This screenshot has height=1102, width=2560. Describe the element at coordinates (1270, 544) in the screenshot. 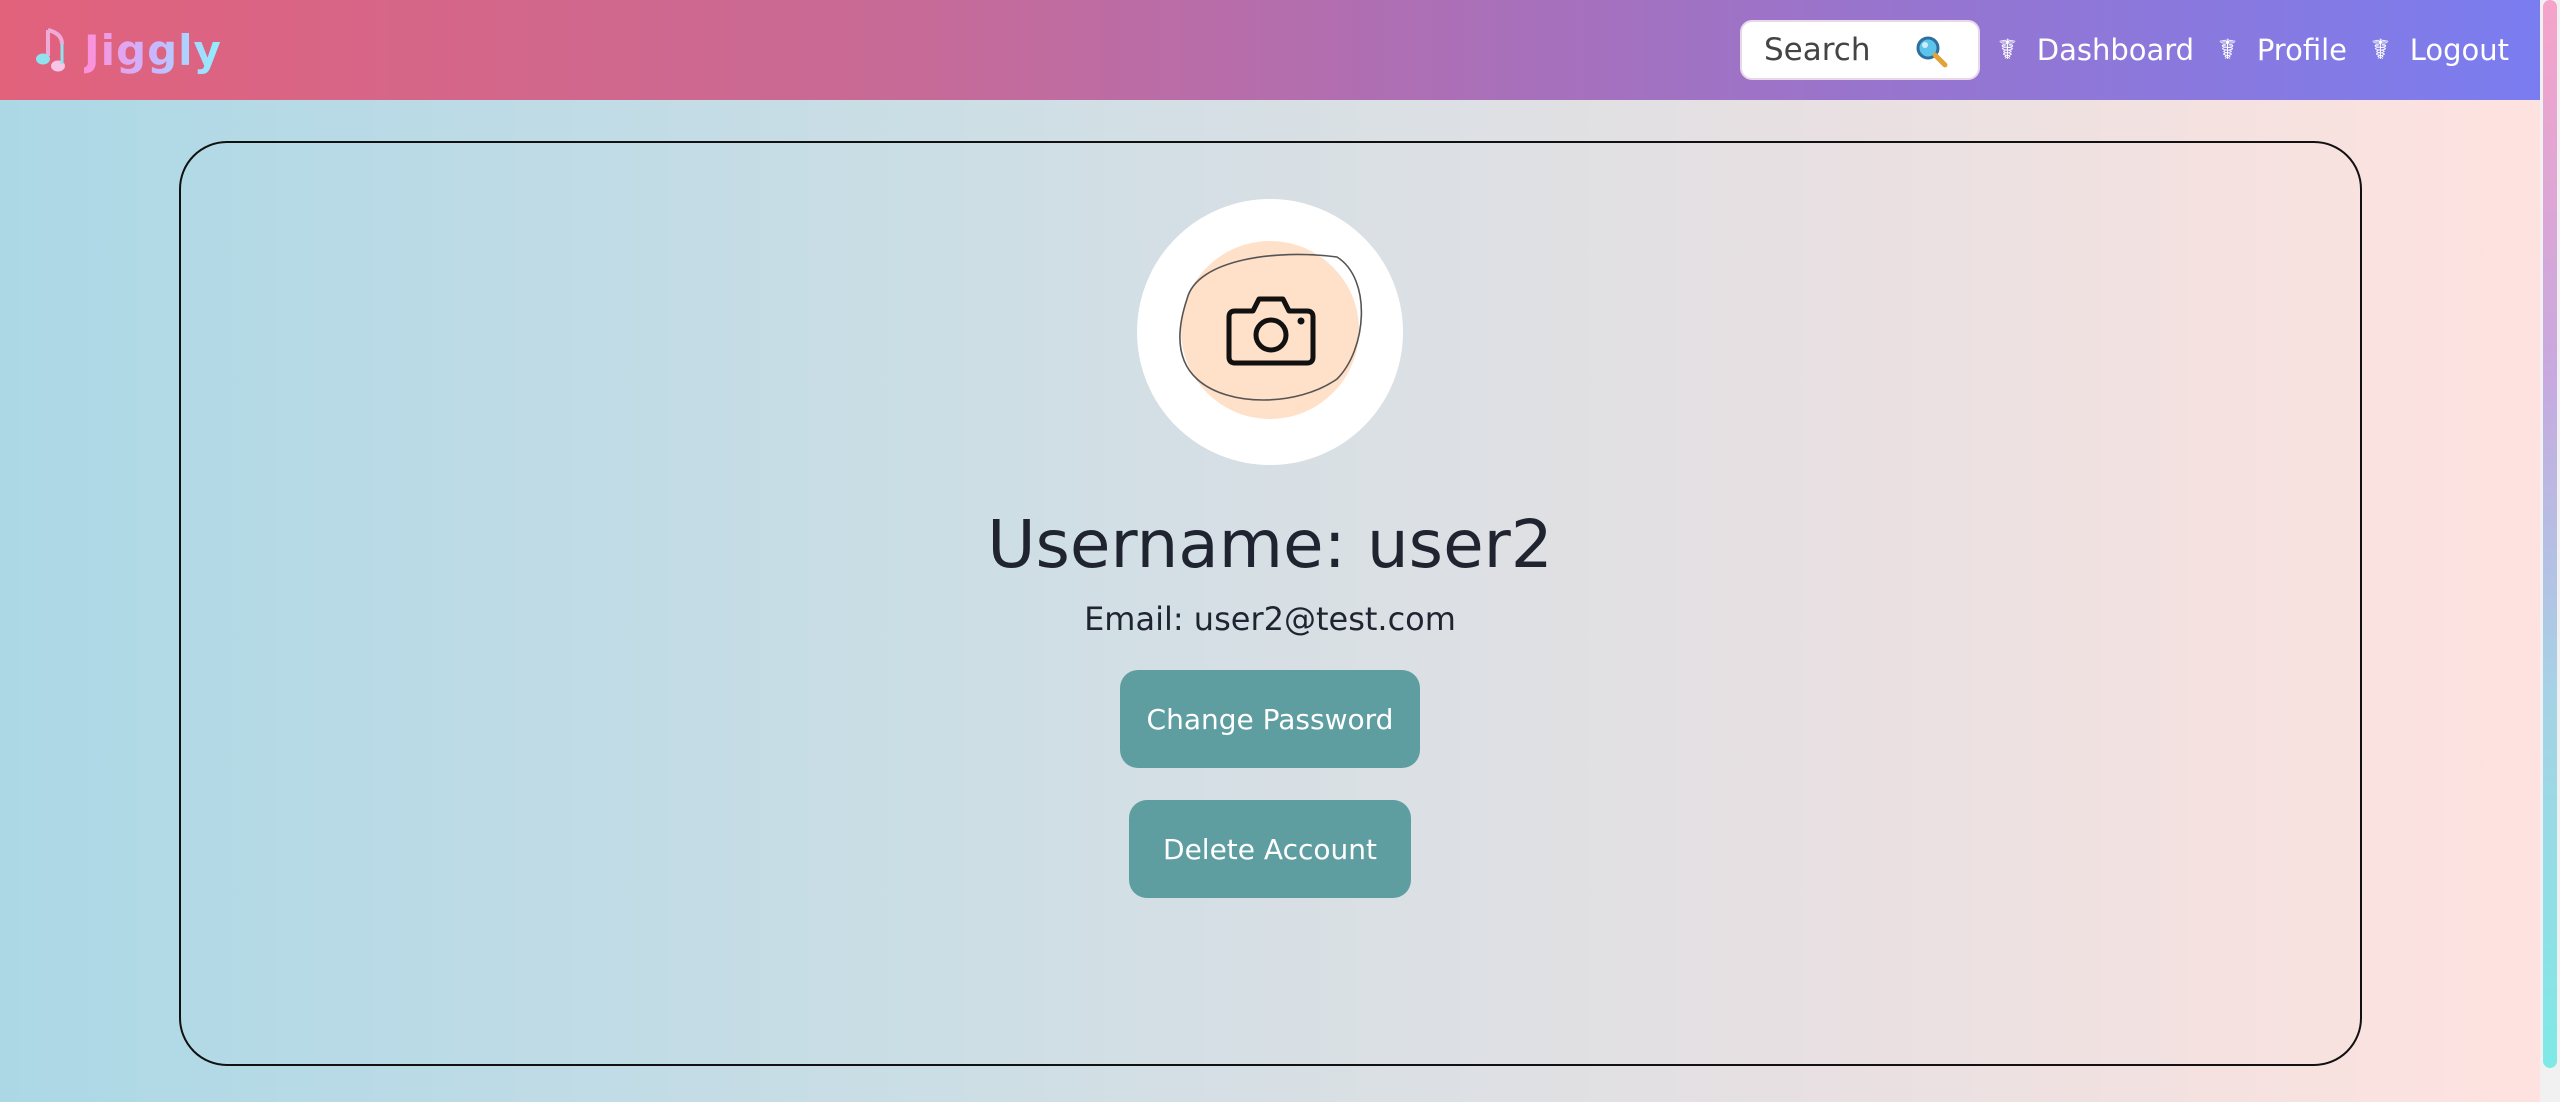

I see `profile-username: Username: user2` at that location.